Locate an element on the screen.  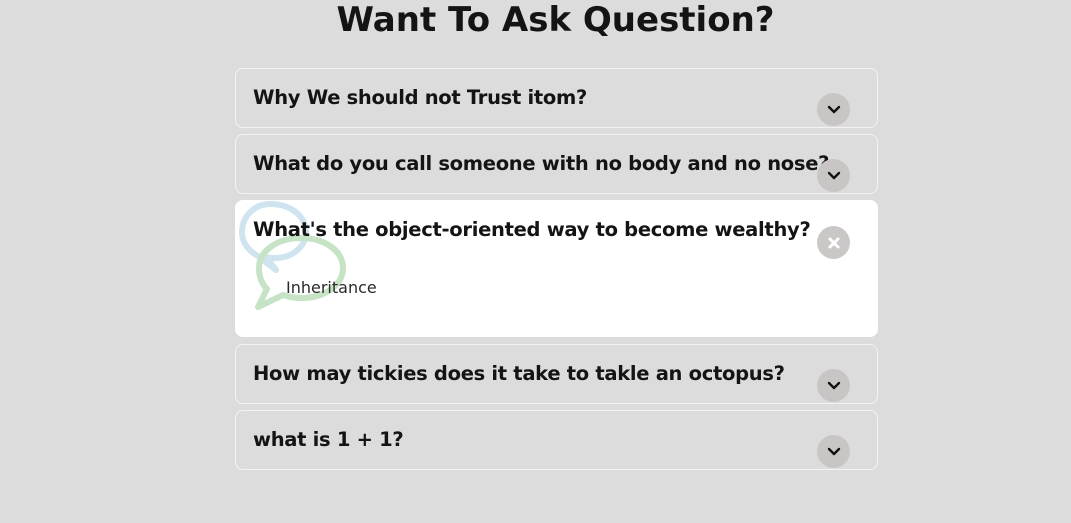
collapse-button is located at coordinates (833, 242).